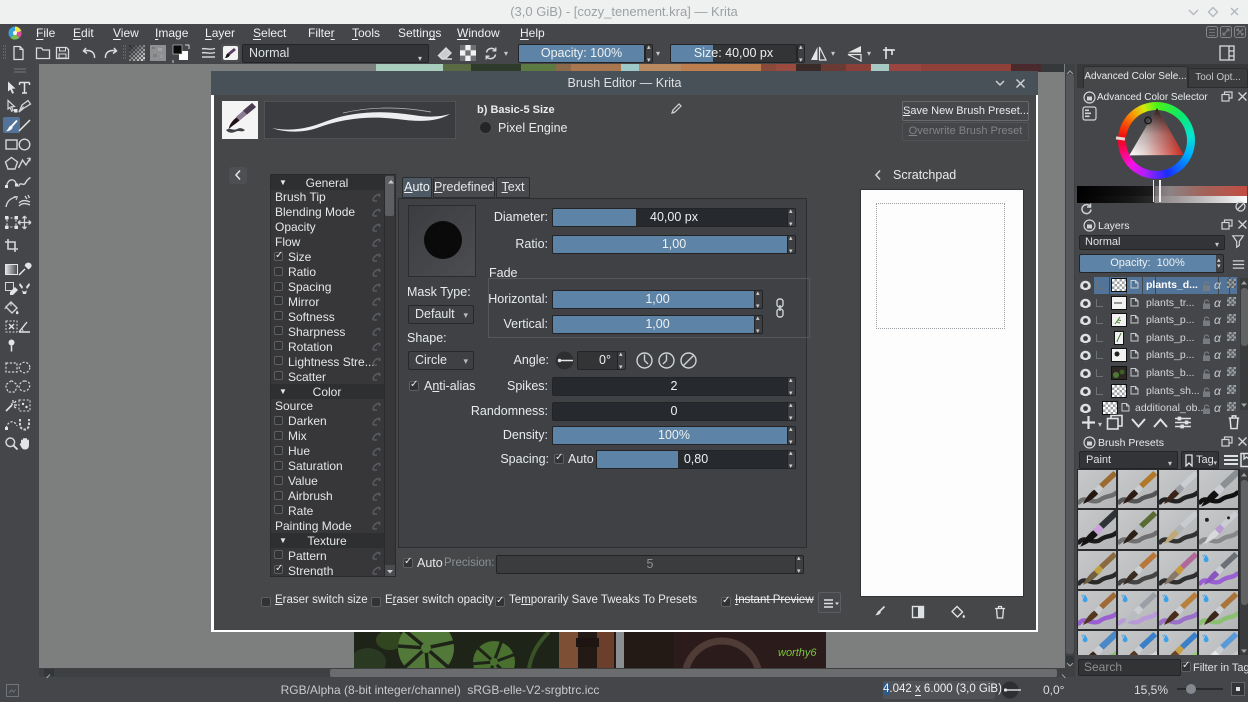 The image size is (1248, 702). Describe the element at coordinates (797, 653) in the screenshot. I see `svg-text: worthy6` at that location.